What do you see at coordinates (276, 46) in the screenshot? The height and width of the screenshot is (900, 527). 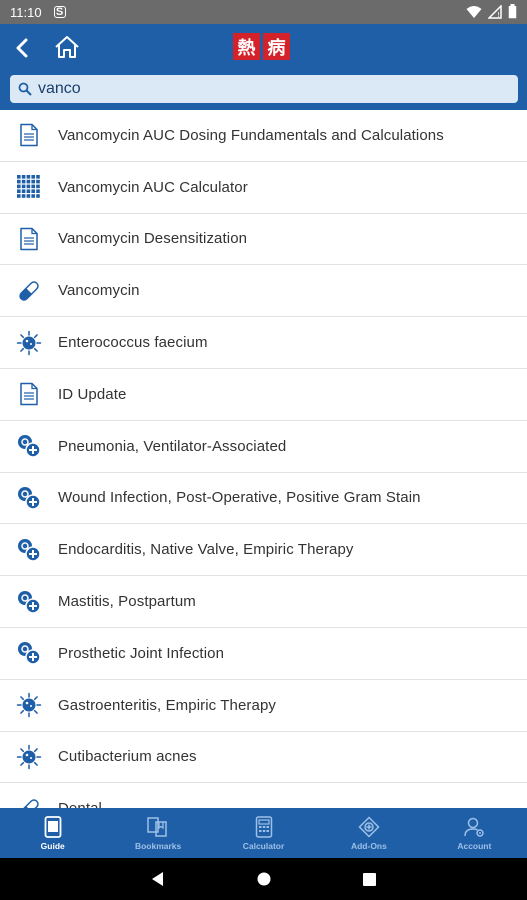 I see `logo-char-2: 病` at bounding box center [276, 46].